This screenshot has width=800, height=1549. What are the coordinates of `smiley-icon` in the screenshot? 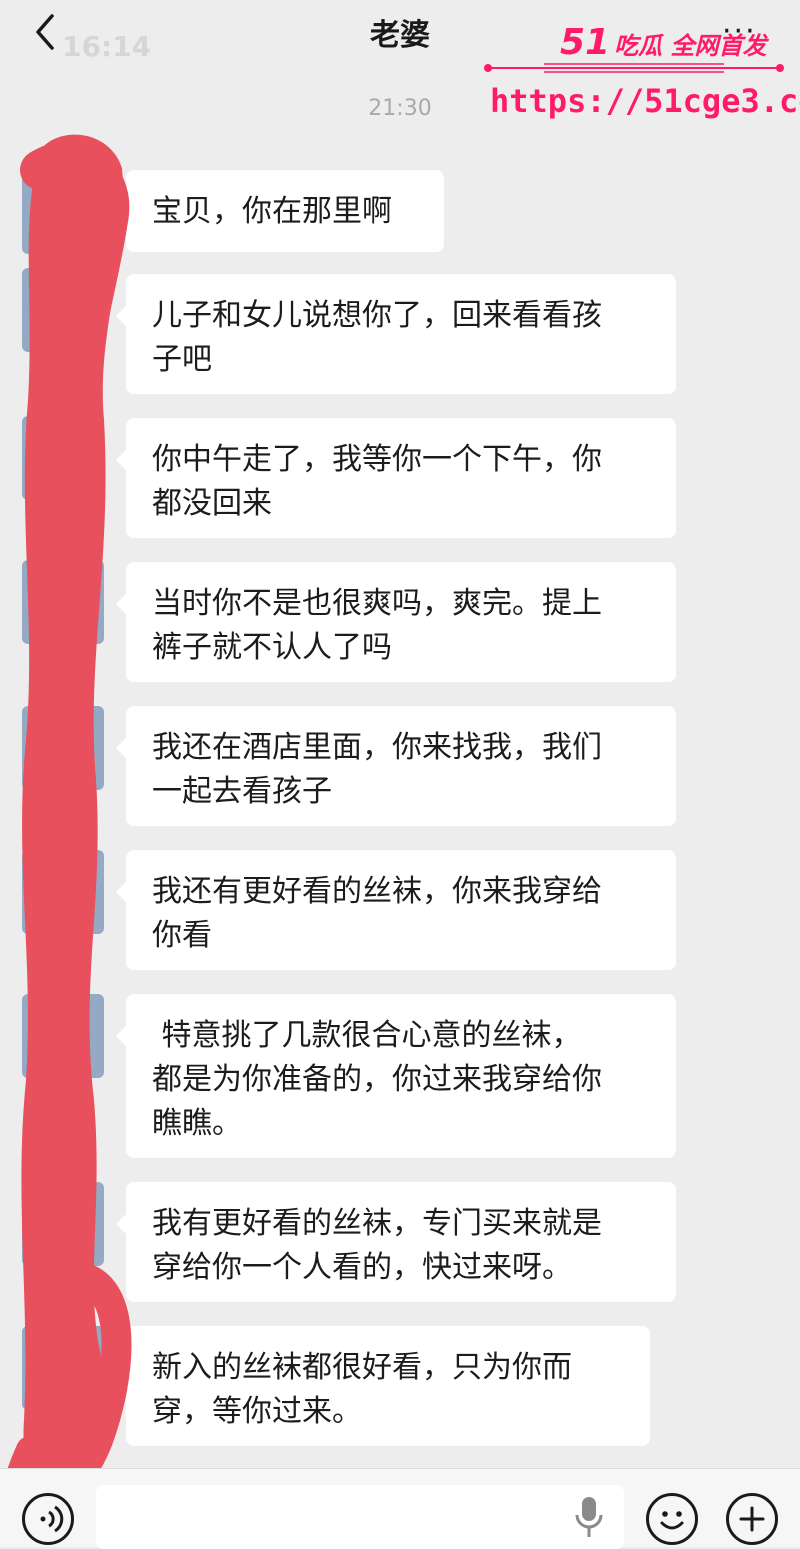 It's located at (672, 1519).